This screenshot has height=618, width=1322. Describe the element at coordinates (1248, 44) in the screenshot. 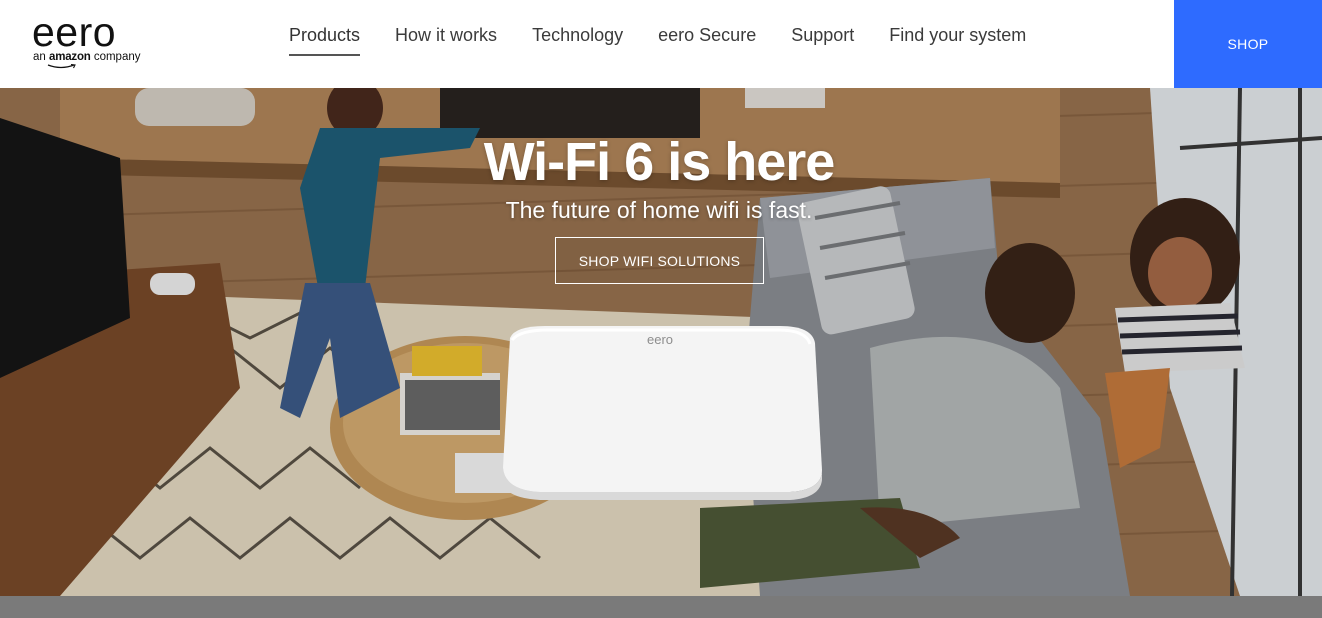

I see `shop-button: SHOP` at that location.